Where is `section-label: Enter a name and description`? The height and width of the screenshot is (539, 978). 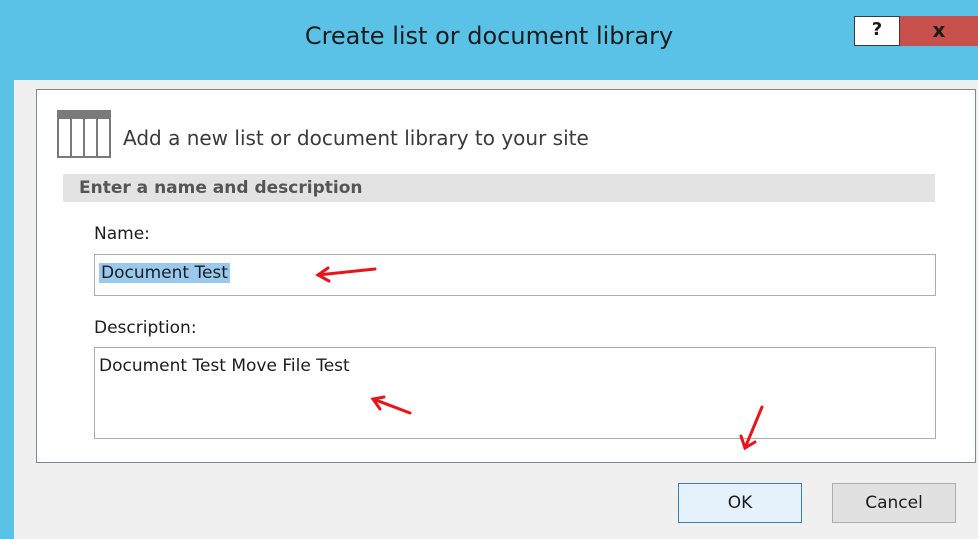
section-label: Enter a name and description is located at coordinates (221, 188).